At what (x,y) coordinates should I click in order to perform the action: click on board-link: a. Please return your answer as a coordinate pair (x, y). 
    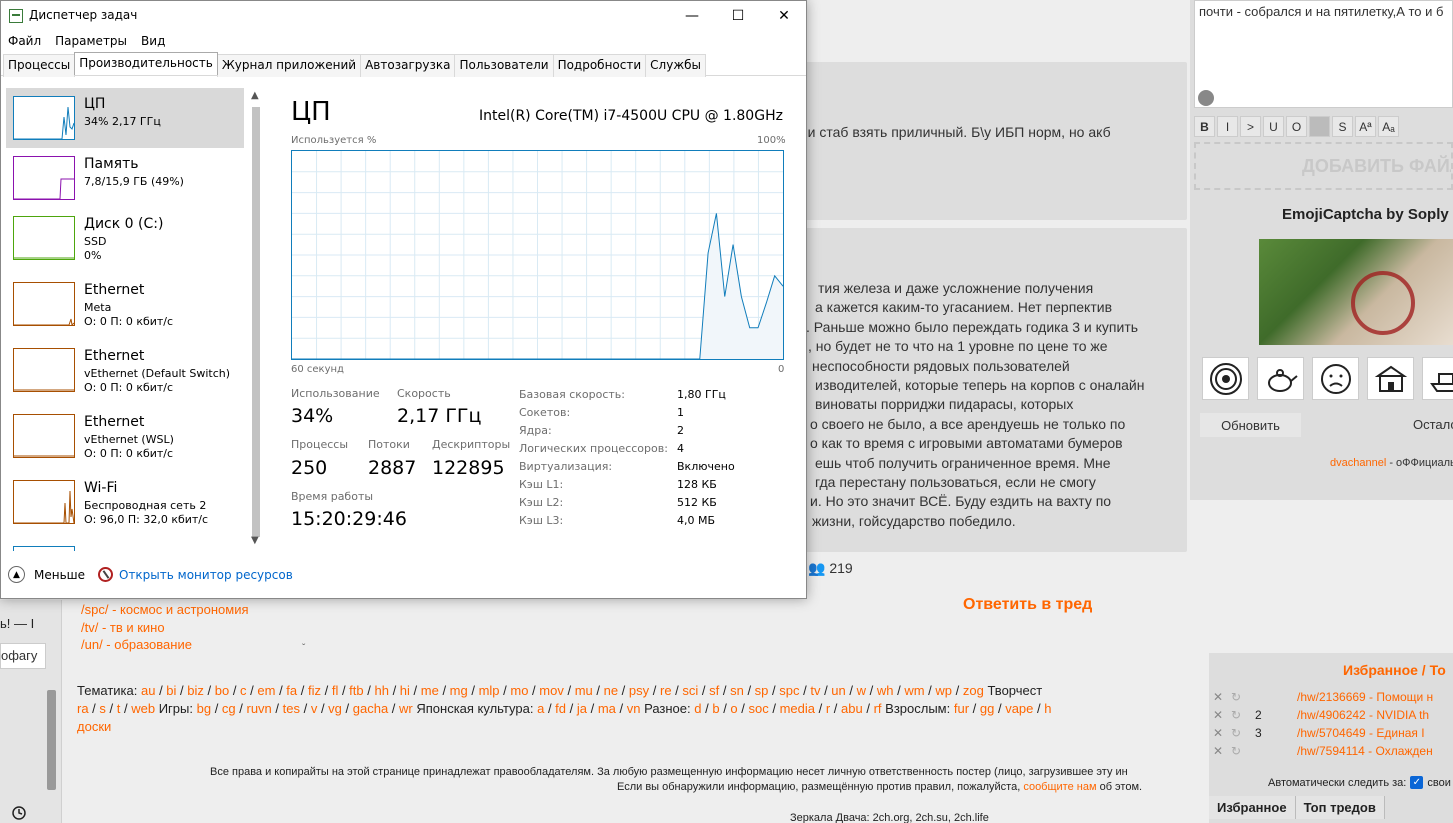
    Looking at the image, I should click on (540, 708).